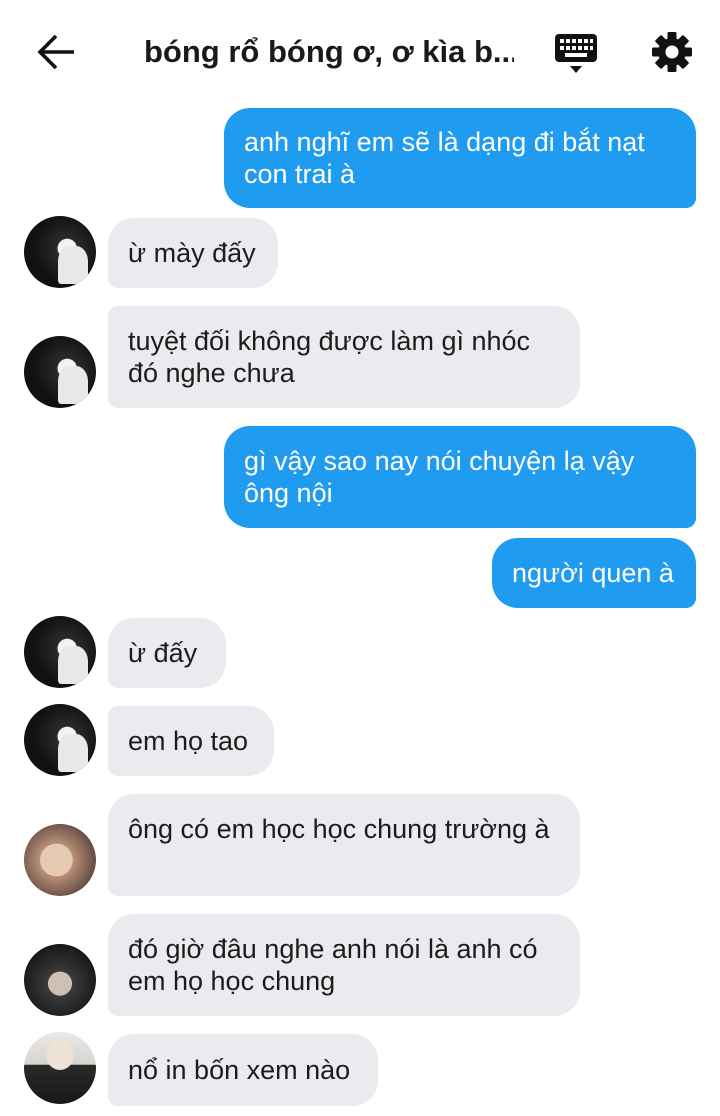 Image resolution: width=720 pixels, height=1116 pixels. I want to click on arrow-left-icon, so click(55, 52).